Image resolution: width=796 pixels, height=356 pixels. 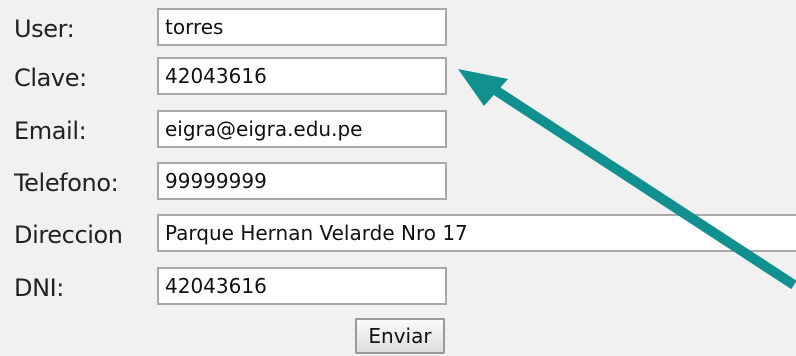 I want to click on enviar-button: Enviar, so click(x=400, y=336).